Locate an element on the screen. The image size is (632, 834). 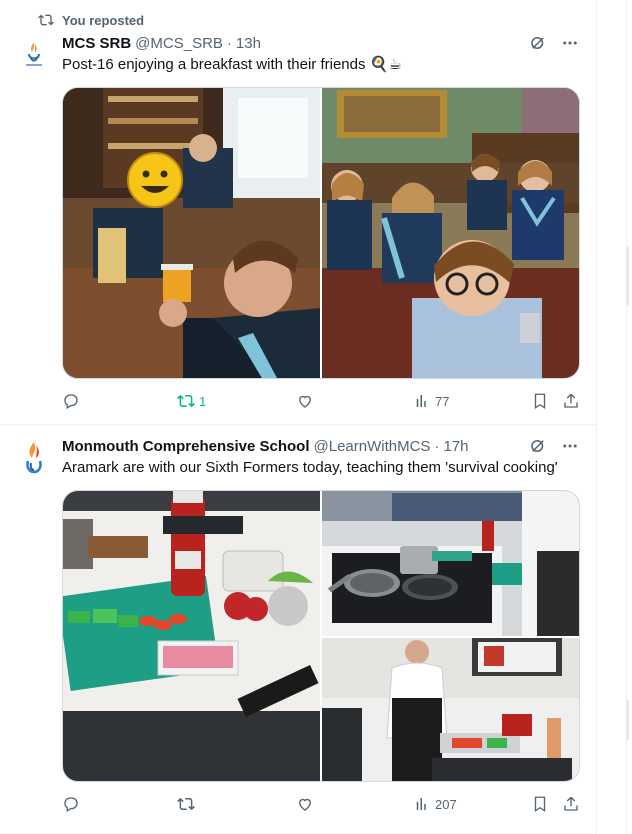
reposted-label: You reposted is located at coordinates (103, 20).